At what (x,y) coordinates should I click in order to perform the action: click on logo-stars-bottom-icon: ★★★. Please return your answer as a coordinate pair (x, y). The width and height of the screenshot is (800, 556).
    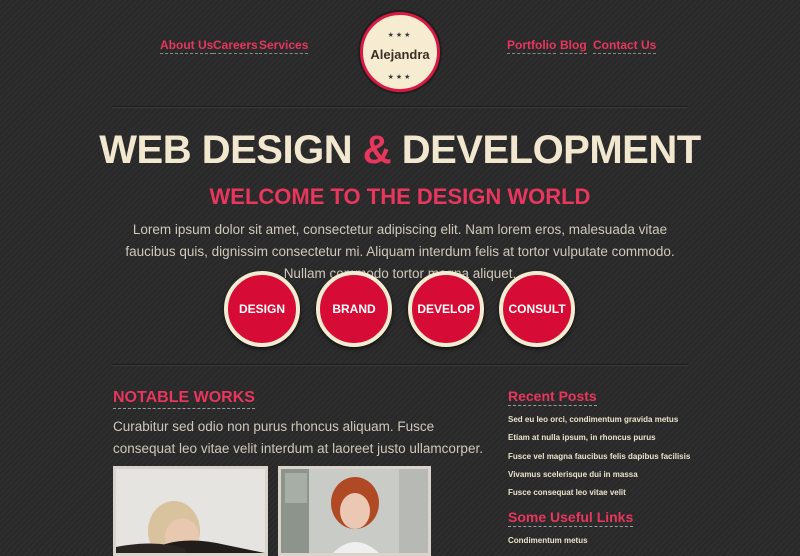
    Looking at the image, I should click on (400, 77).